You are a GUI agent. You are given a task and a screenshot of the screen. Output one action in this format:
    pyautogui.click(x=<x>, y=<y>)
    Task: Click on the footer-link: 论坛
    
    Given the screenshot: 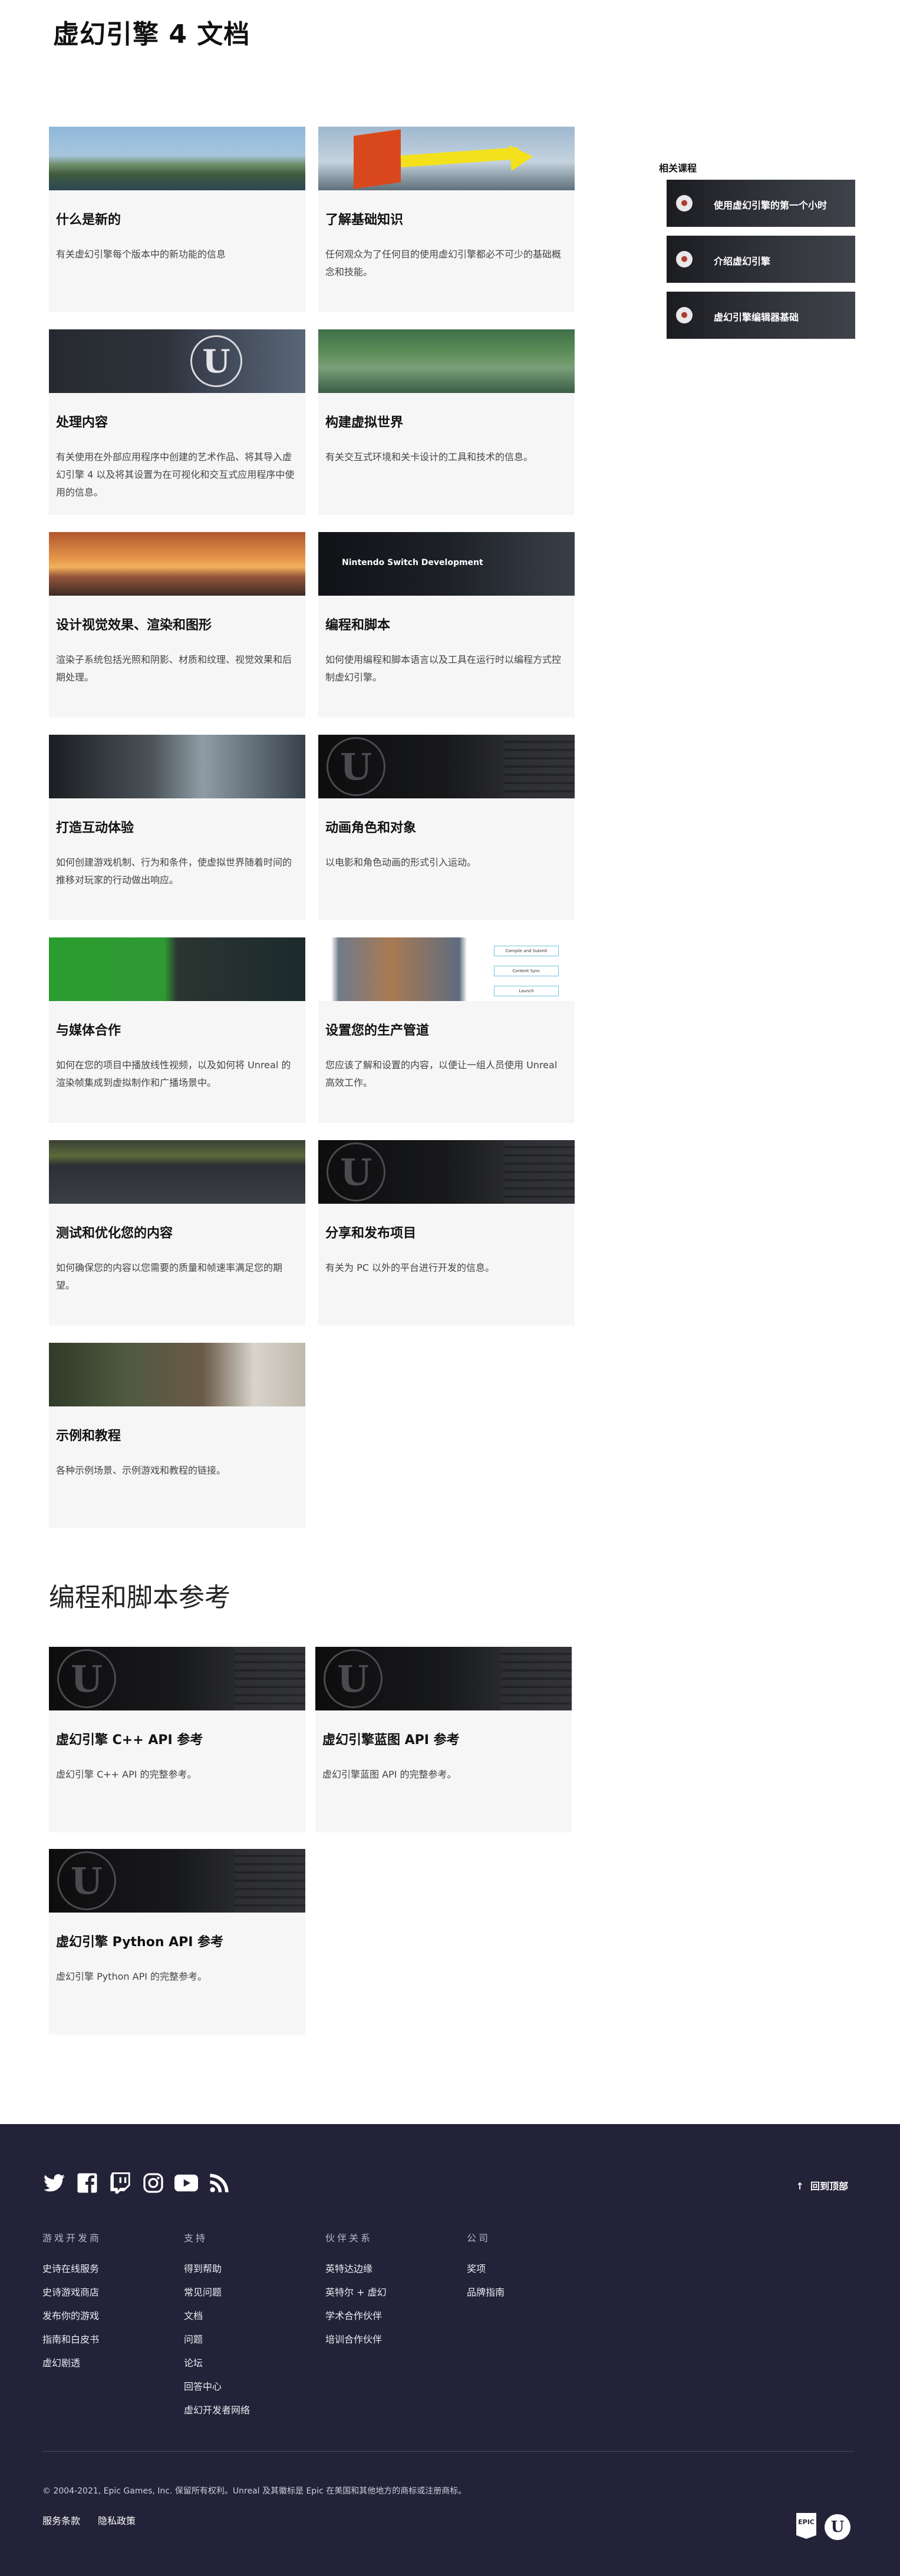 What is the action you would take?
    pyautogui.click(x=217, y=2363)
    